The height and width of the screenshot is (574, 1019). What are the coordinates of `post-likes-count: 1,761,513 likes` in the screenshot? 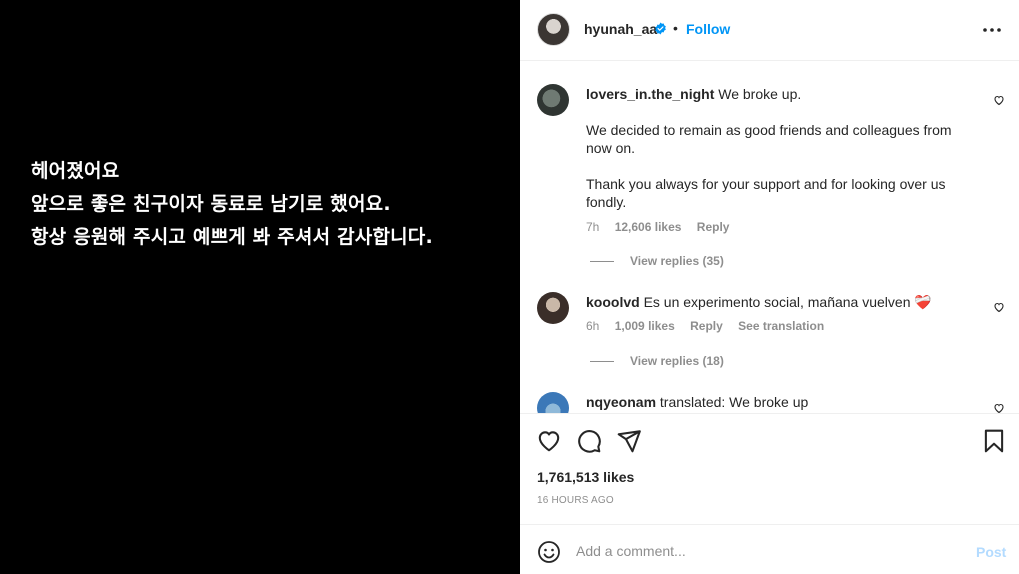 It's located at (585, 477).